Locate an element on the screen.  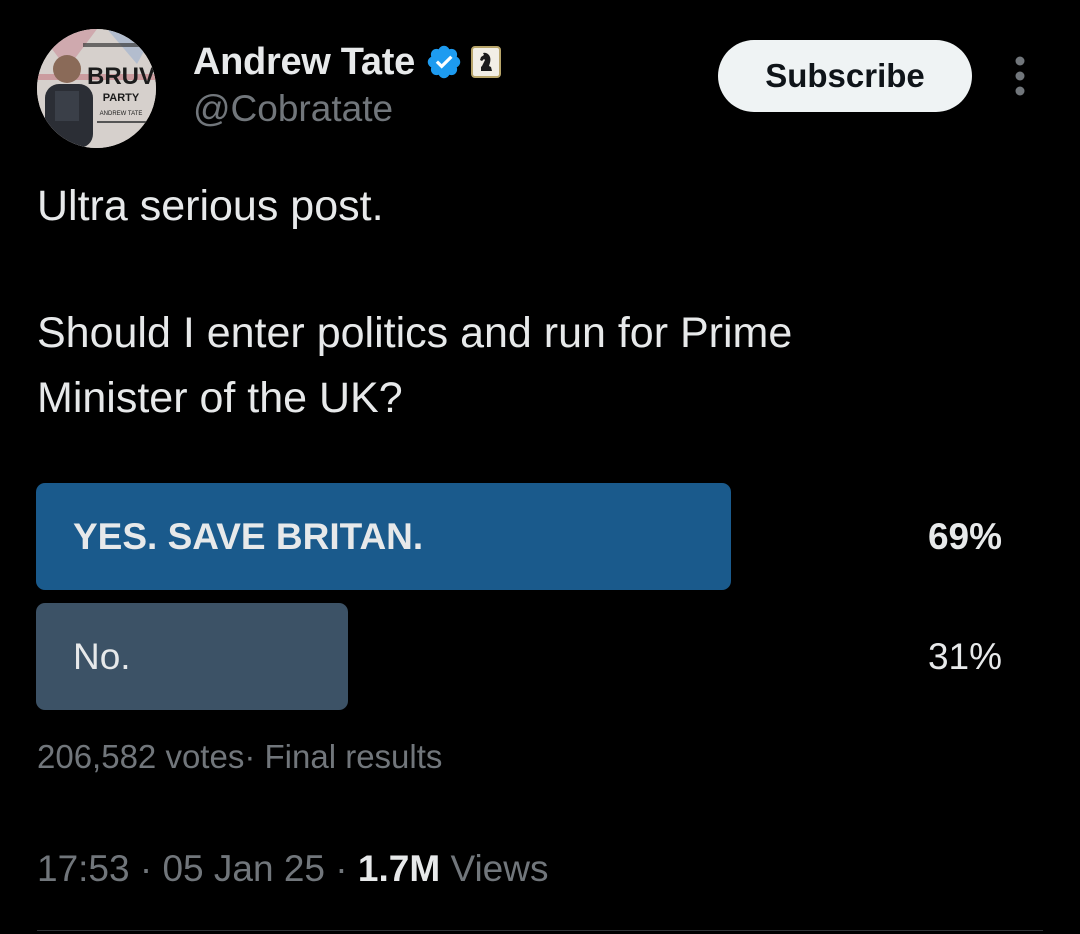
avatar-logo-text: BRUV is located at coordinates (121, 76).